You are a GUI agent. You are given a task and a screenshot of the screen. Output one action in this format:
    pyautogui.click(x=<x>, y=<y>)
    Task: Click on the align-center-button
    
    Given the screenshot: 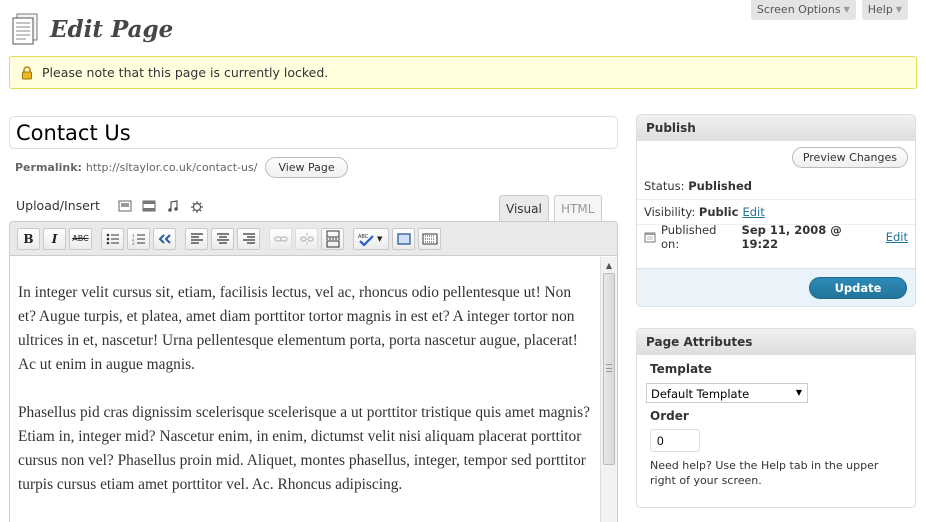 What is the action you would take?
    pyautogui.click(x=222, y=238)
    